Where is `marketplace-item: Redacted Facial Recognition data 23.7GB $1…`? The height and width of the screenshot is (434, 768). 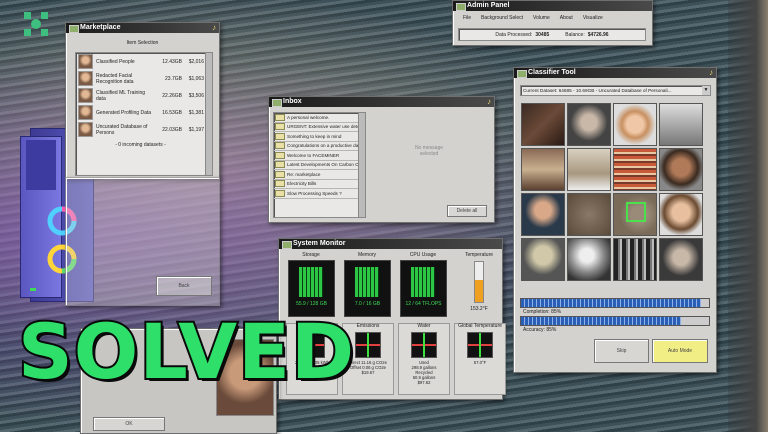 marketplace-item: Redacted Facial Recognition data 23.7GB $1… is located at coordinates (140, 78).